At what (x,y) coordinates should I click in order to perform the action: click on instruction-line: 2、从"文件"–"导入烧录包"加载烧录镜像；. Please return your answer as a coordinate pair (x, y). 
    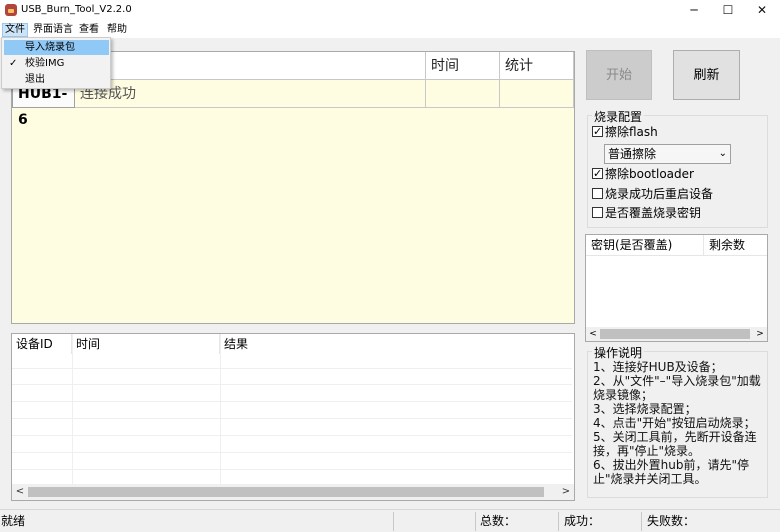
    Looking at the image, I should click on (677, 388).